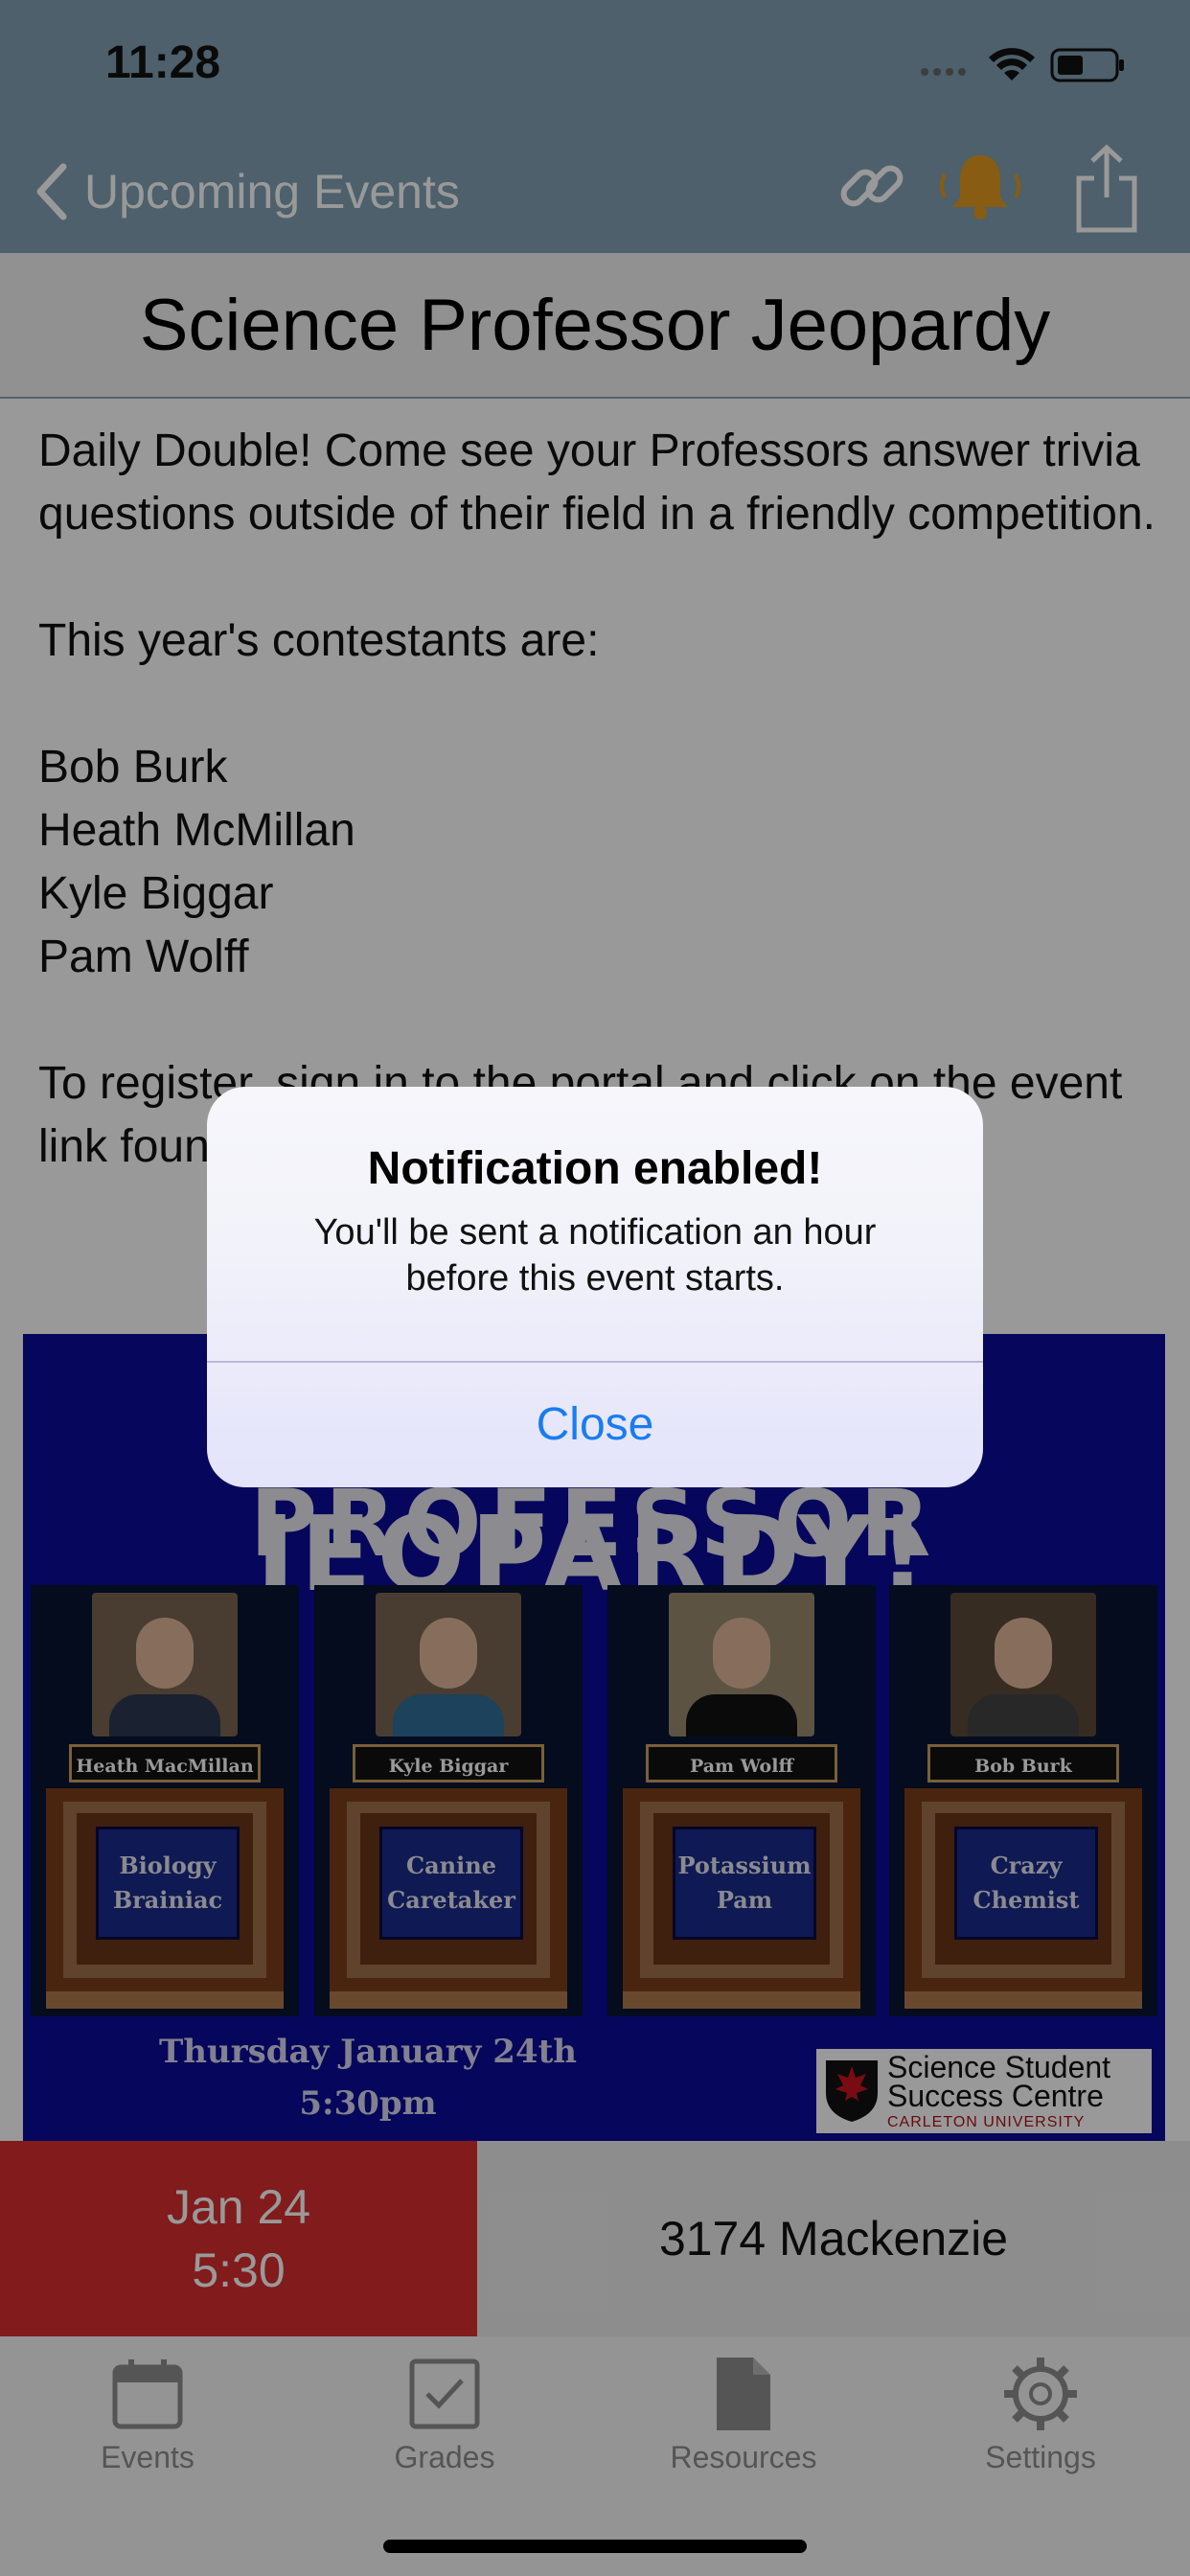 The height and width of the screenshot is (2576, 1190). Describe the element at coordinates (595, 1425) in the screenshot. I see `close-button: Close` at that location.